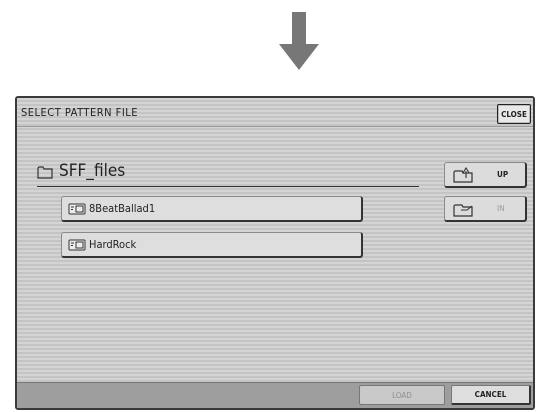 The image size is (550, 412). What do you see at coordinates (299, 41) in the screenshot?
I see `down-arrow-icon` at bounding box center [299, 41].